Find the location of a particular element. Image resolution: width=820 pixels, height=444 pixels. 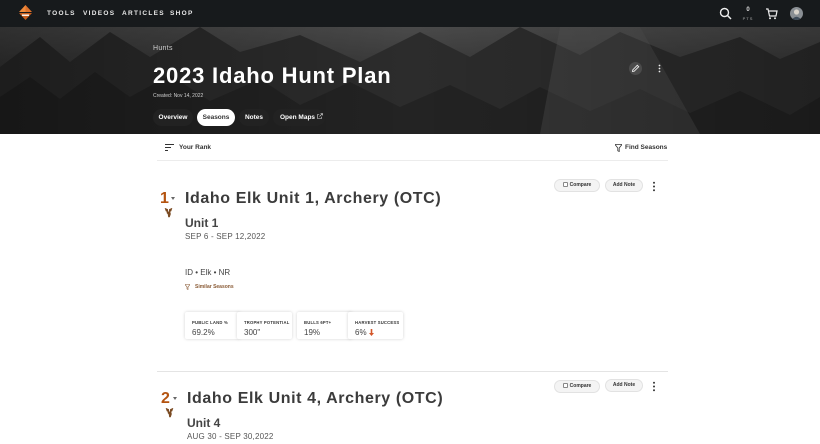

season-tags: ID • Elk • NR is located at coordinates (208, 272).